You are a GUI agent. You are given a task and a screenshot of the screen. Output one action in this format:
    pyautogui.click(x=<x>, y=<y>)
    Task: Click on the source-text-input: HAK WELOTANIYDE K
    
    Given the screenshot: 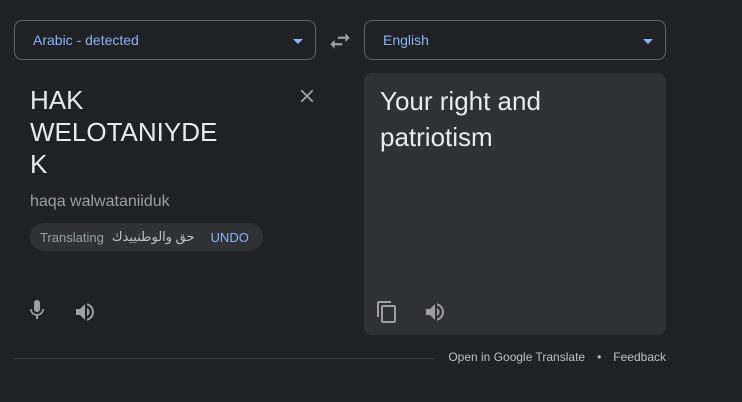 What is the action you would take?
    pyautogui.click(x=135, y=132)
    